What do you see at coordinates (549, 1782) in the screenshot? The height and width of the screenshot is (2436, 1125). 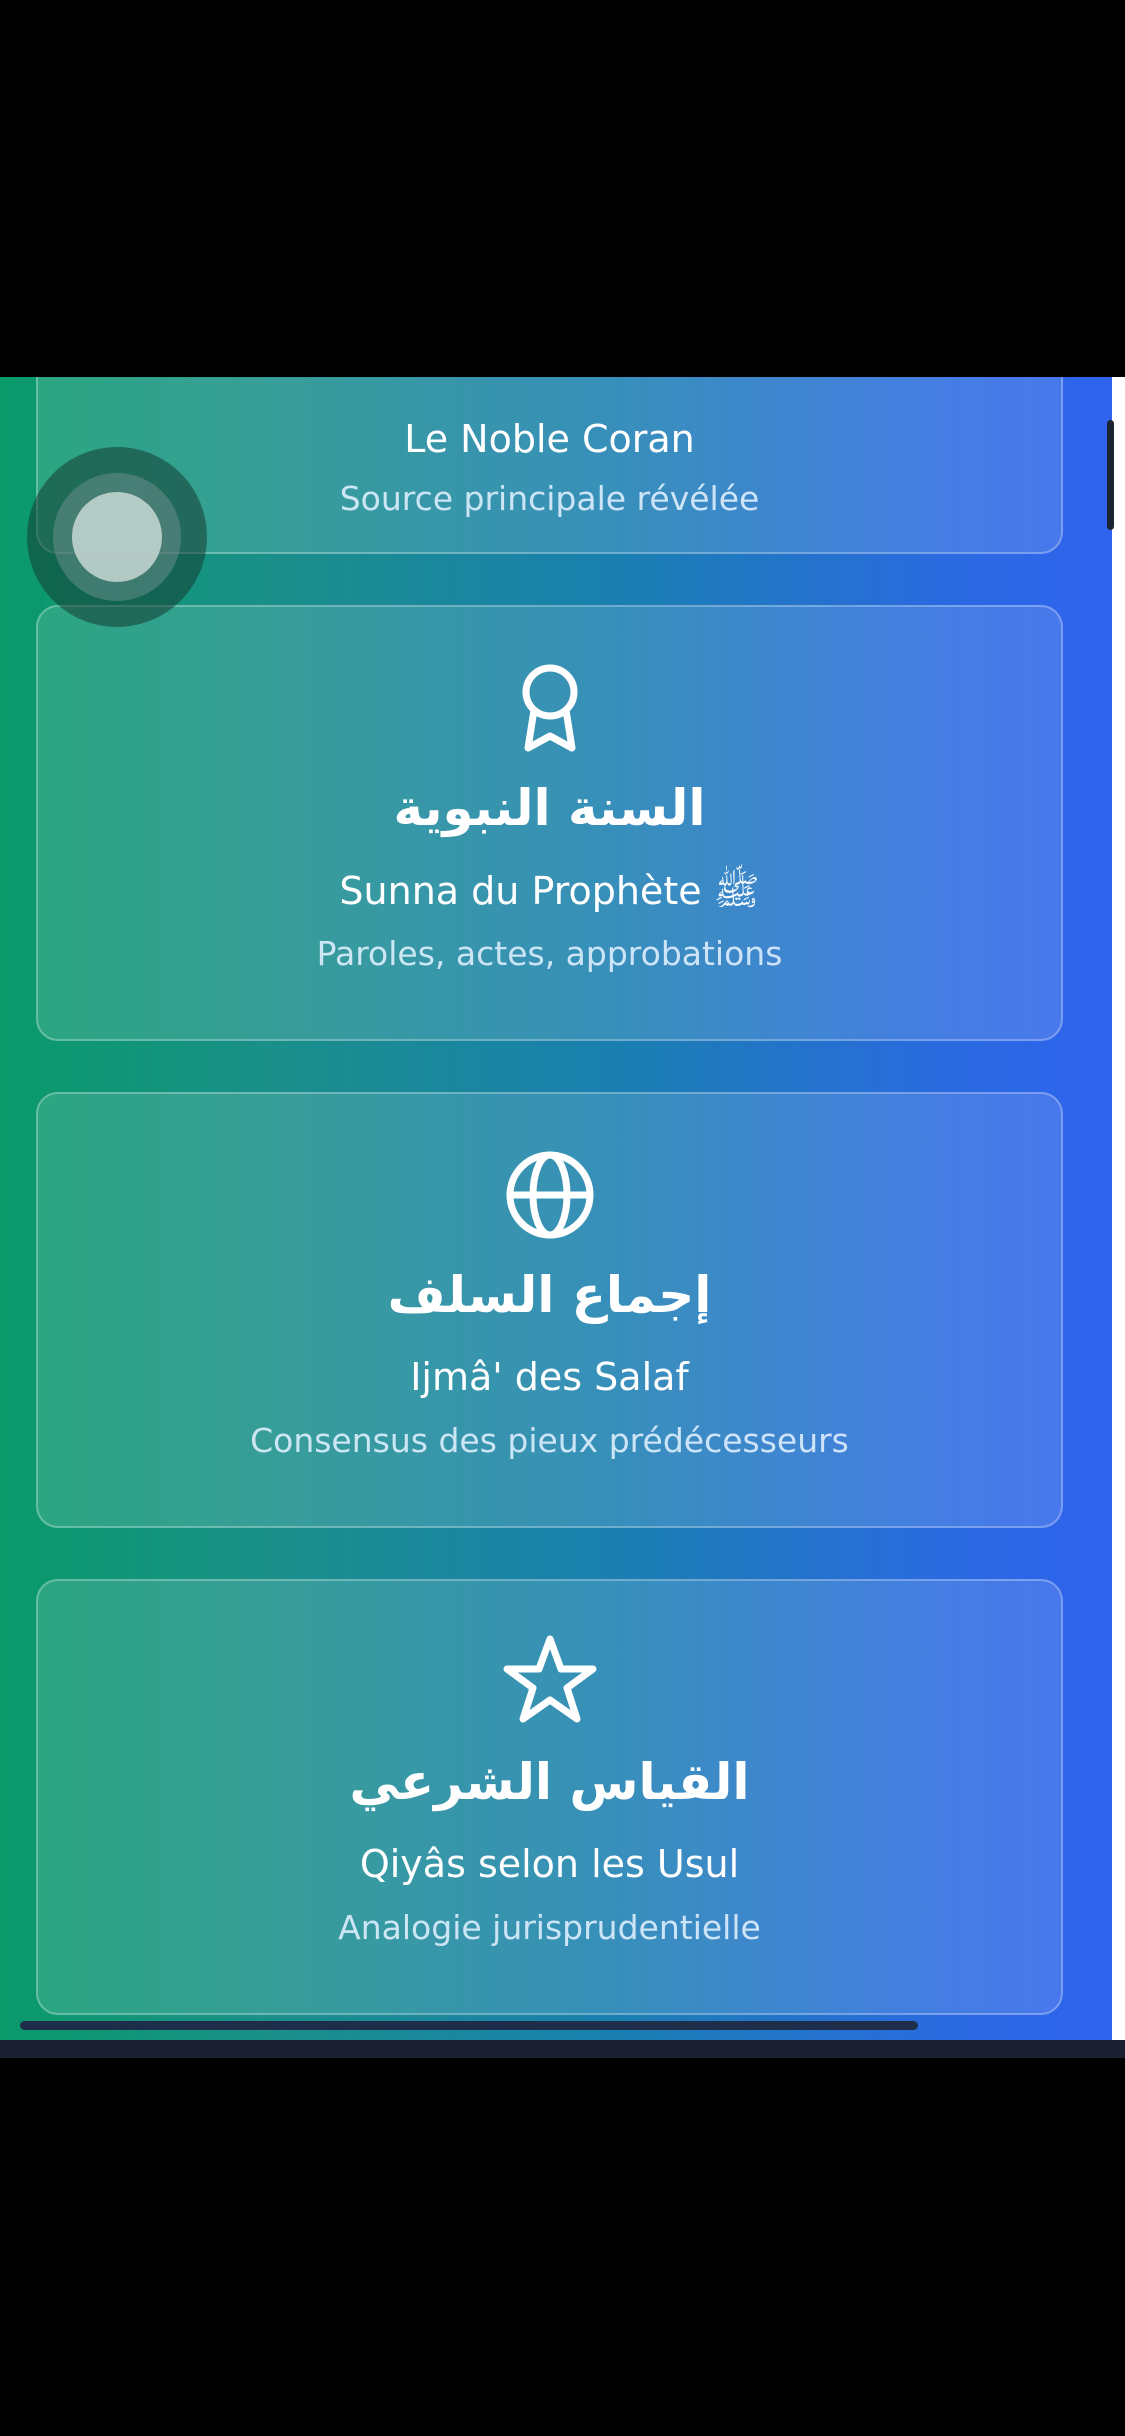 I see `card-arabic-title: القياس الشرعي` at bounding box center [549, 1782].